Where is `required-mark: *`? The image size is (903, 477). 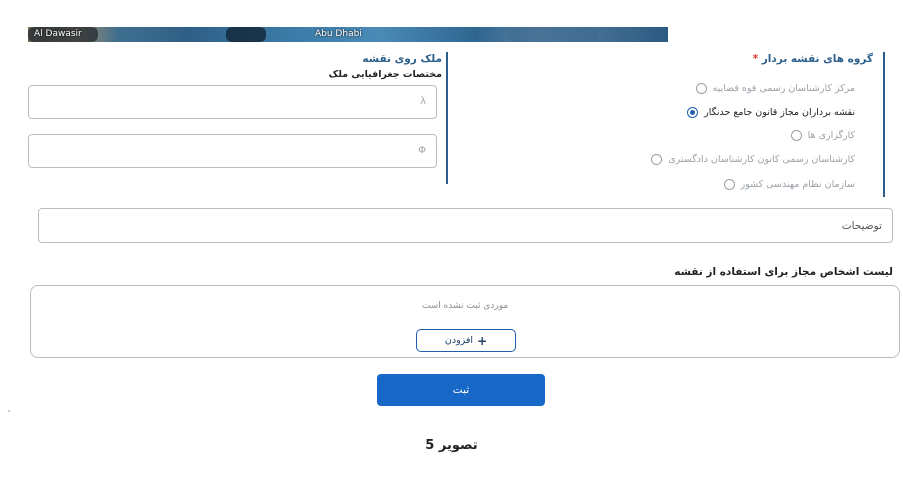
required-mark: * is located at coordinates (755, 59).